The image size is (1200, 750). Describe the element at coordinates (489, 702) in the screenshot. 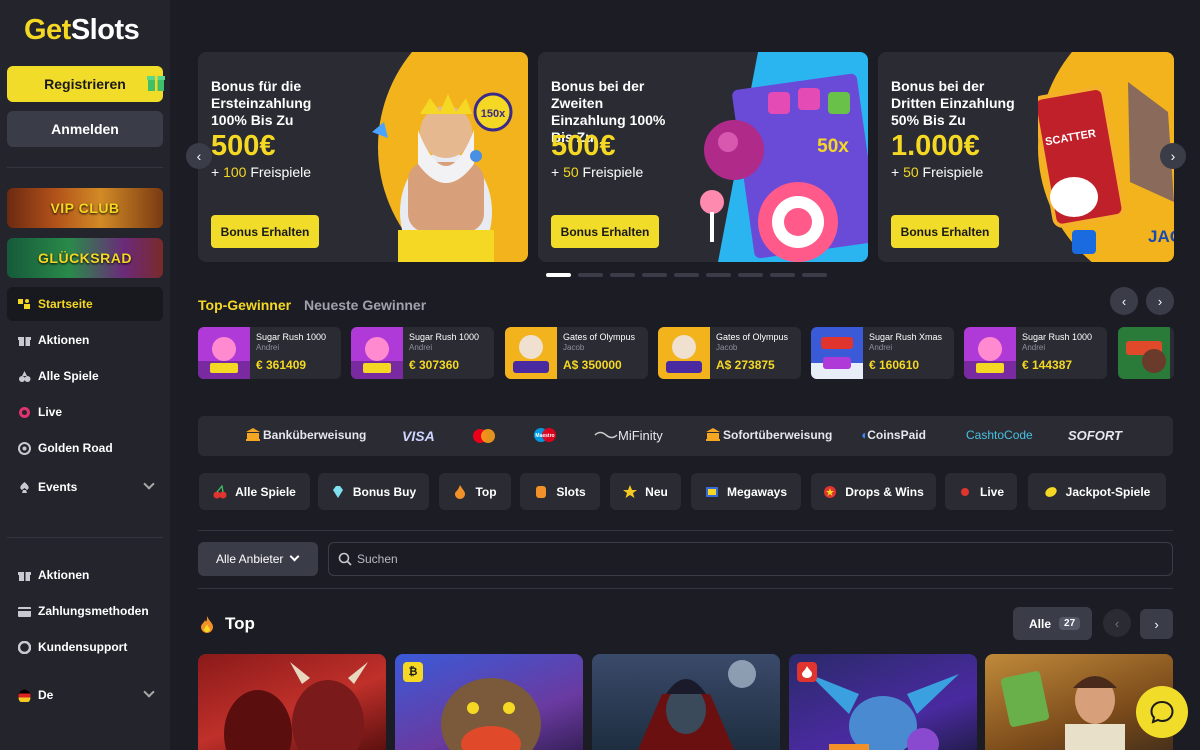

I see `game-card: ₿` at that location.